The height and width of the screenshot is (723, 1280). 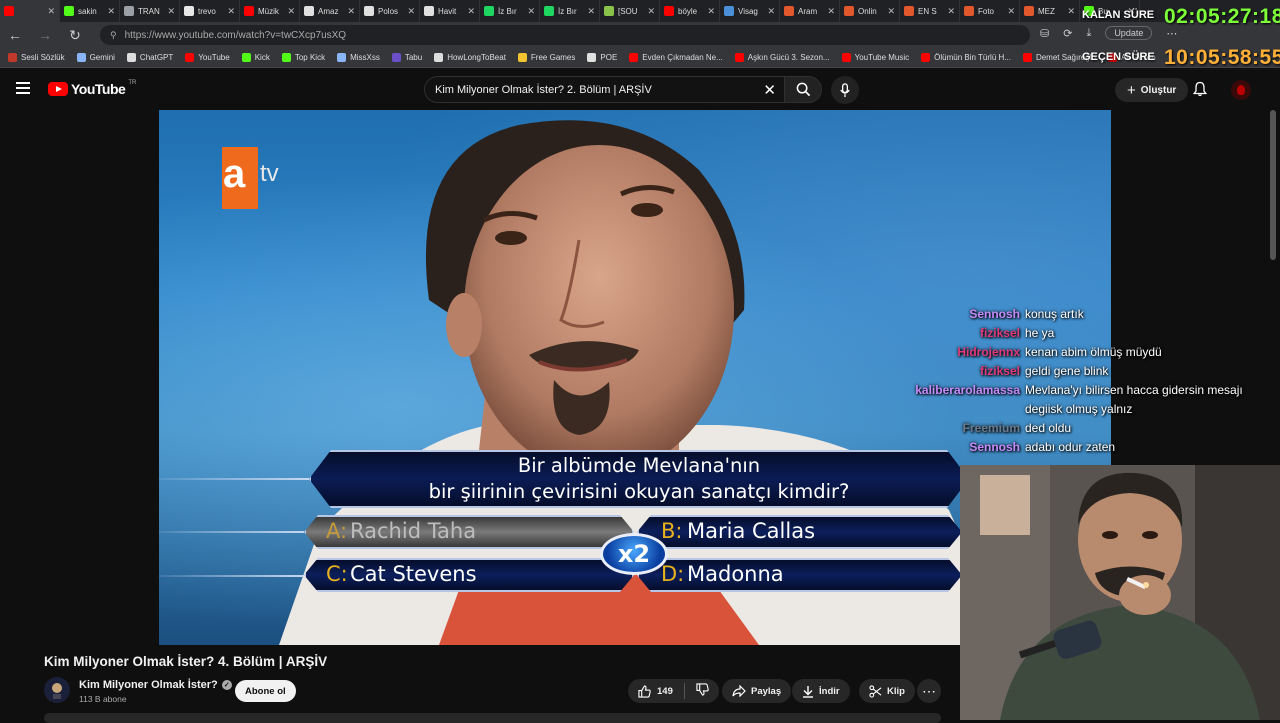 What do you see at coordinates (546, 57) in the screenshot?
I see `bookmark-item: Free Games` at bounding box center [546, 57].